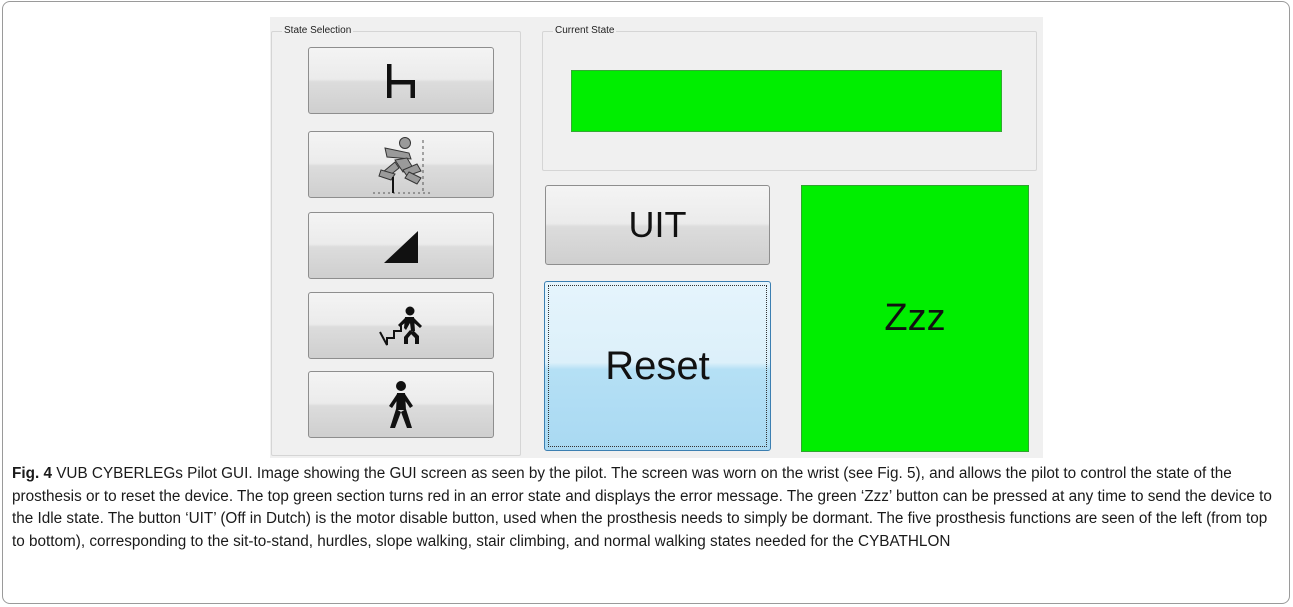 The image size is (1293, 607). I want to click on sit-to-stand-button, so click(401, 80).